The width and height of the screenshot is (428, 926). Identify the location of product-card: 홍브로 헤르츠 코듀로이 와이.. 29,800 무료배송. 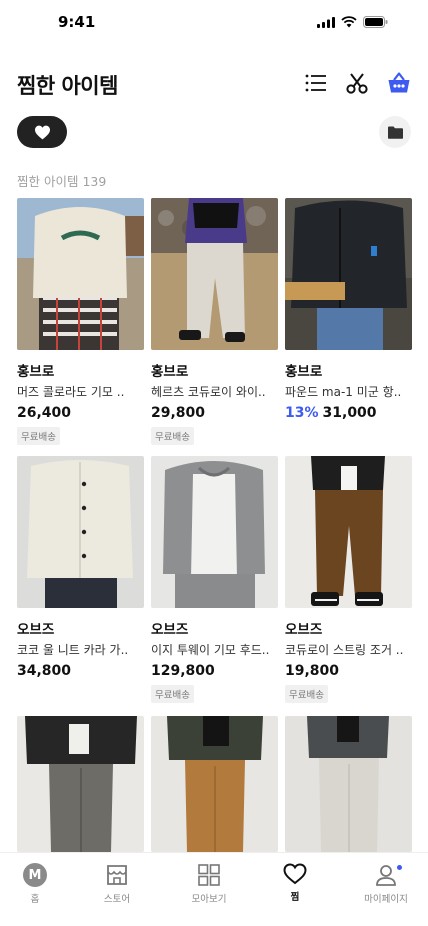
(214, 321).